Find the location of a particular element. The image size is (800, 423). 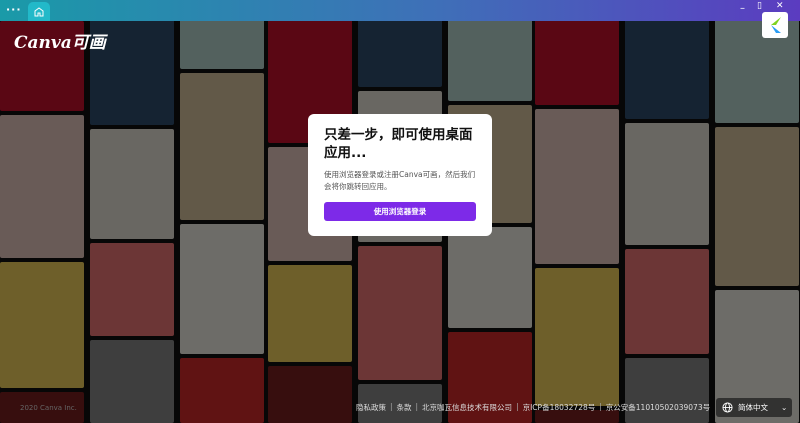

globe-icon is located at coordinates (727, 407).